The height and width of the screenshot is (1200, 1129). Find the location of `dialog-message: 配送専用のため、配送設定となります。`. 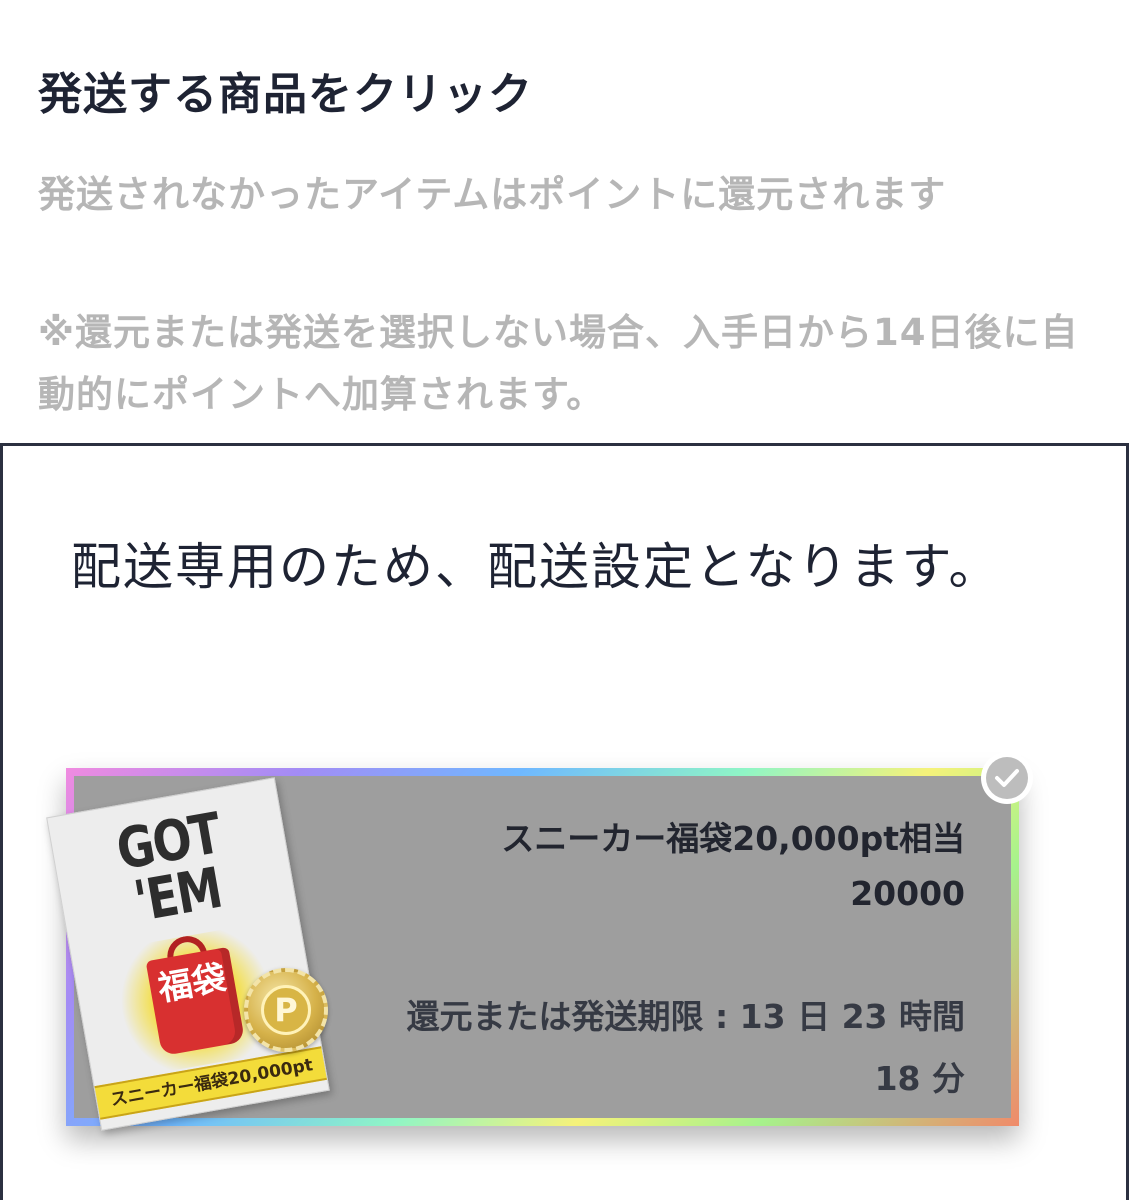

dialog-message: 配送専用のため、配送設定となります。 is located at coordinates (536, 567).